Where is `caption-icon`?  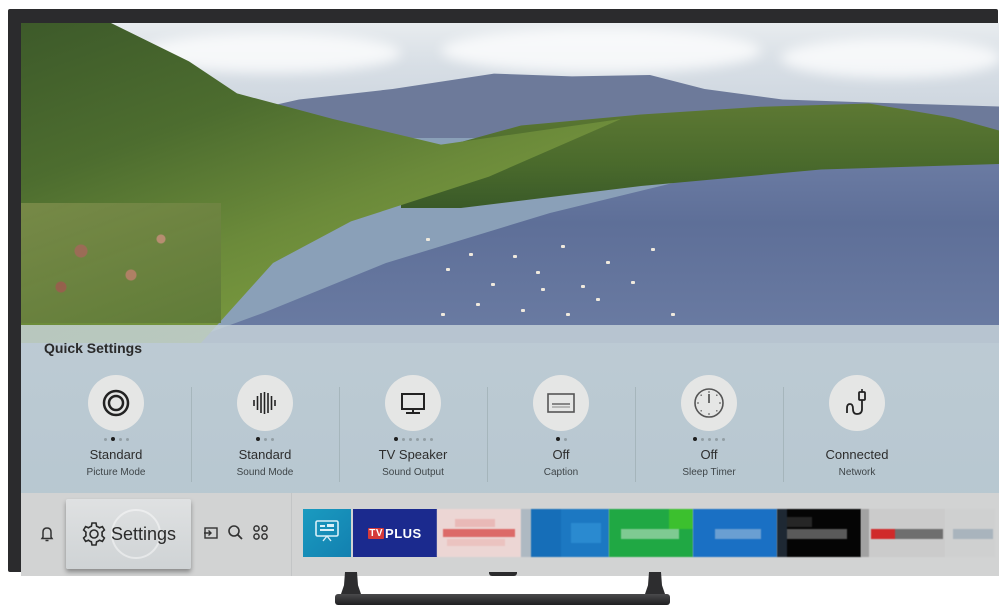 caption-icon is located at coordinates (561, 403).